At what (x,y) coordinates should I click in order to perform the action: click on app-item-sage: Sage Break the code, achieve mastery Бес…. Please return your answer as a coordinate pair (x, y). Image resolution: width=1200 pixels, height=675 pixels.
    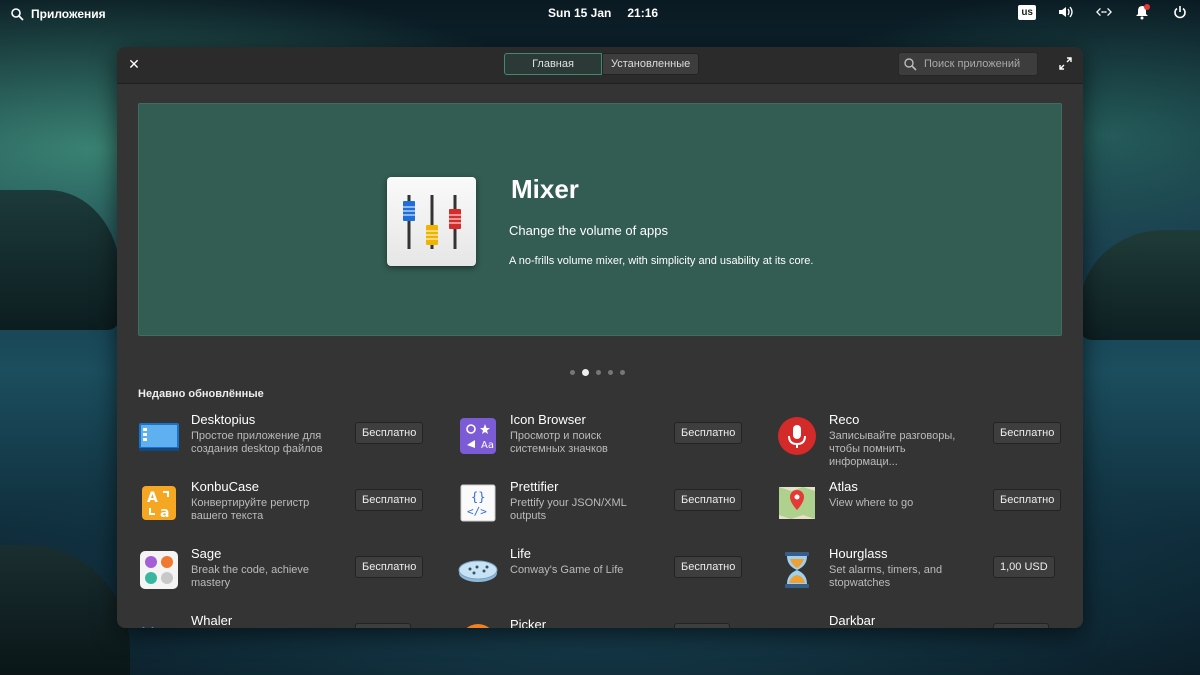
    Looking at the image, I should click on (283, 571).